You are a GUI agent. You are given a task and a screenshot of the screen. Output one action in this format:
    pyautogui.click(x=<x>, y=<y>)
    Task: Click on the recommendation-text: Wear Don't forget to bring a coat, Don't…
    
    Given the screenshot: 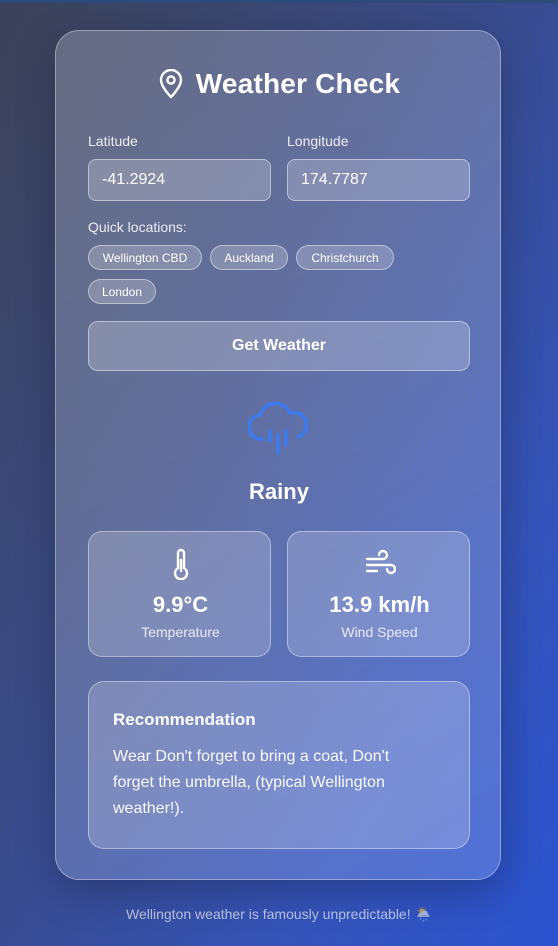 What is the action you would take?
    pyautogui.click(x=251, y=782)
    